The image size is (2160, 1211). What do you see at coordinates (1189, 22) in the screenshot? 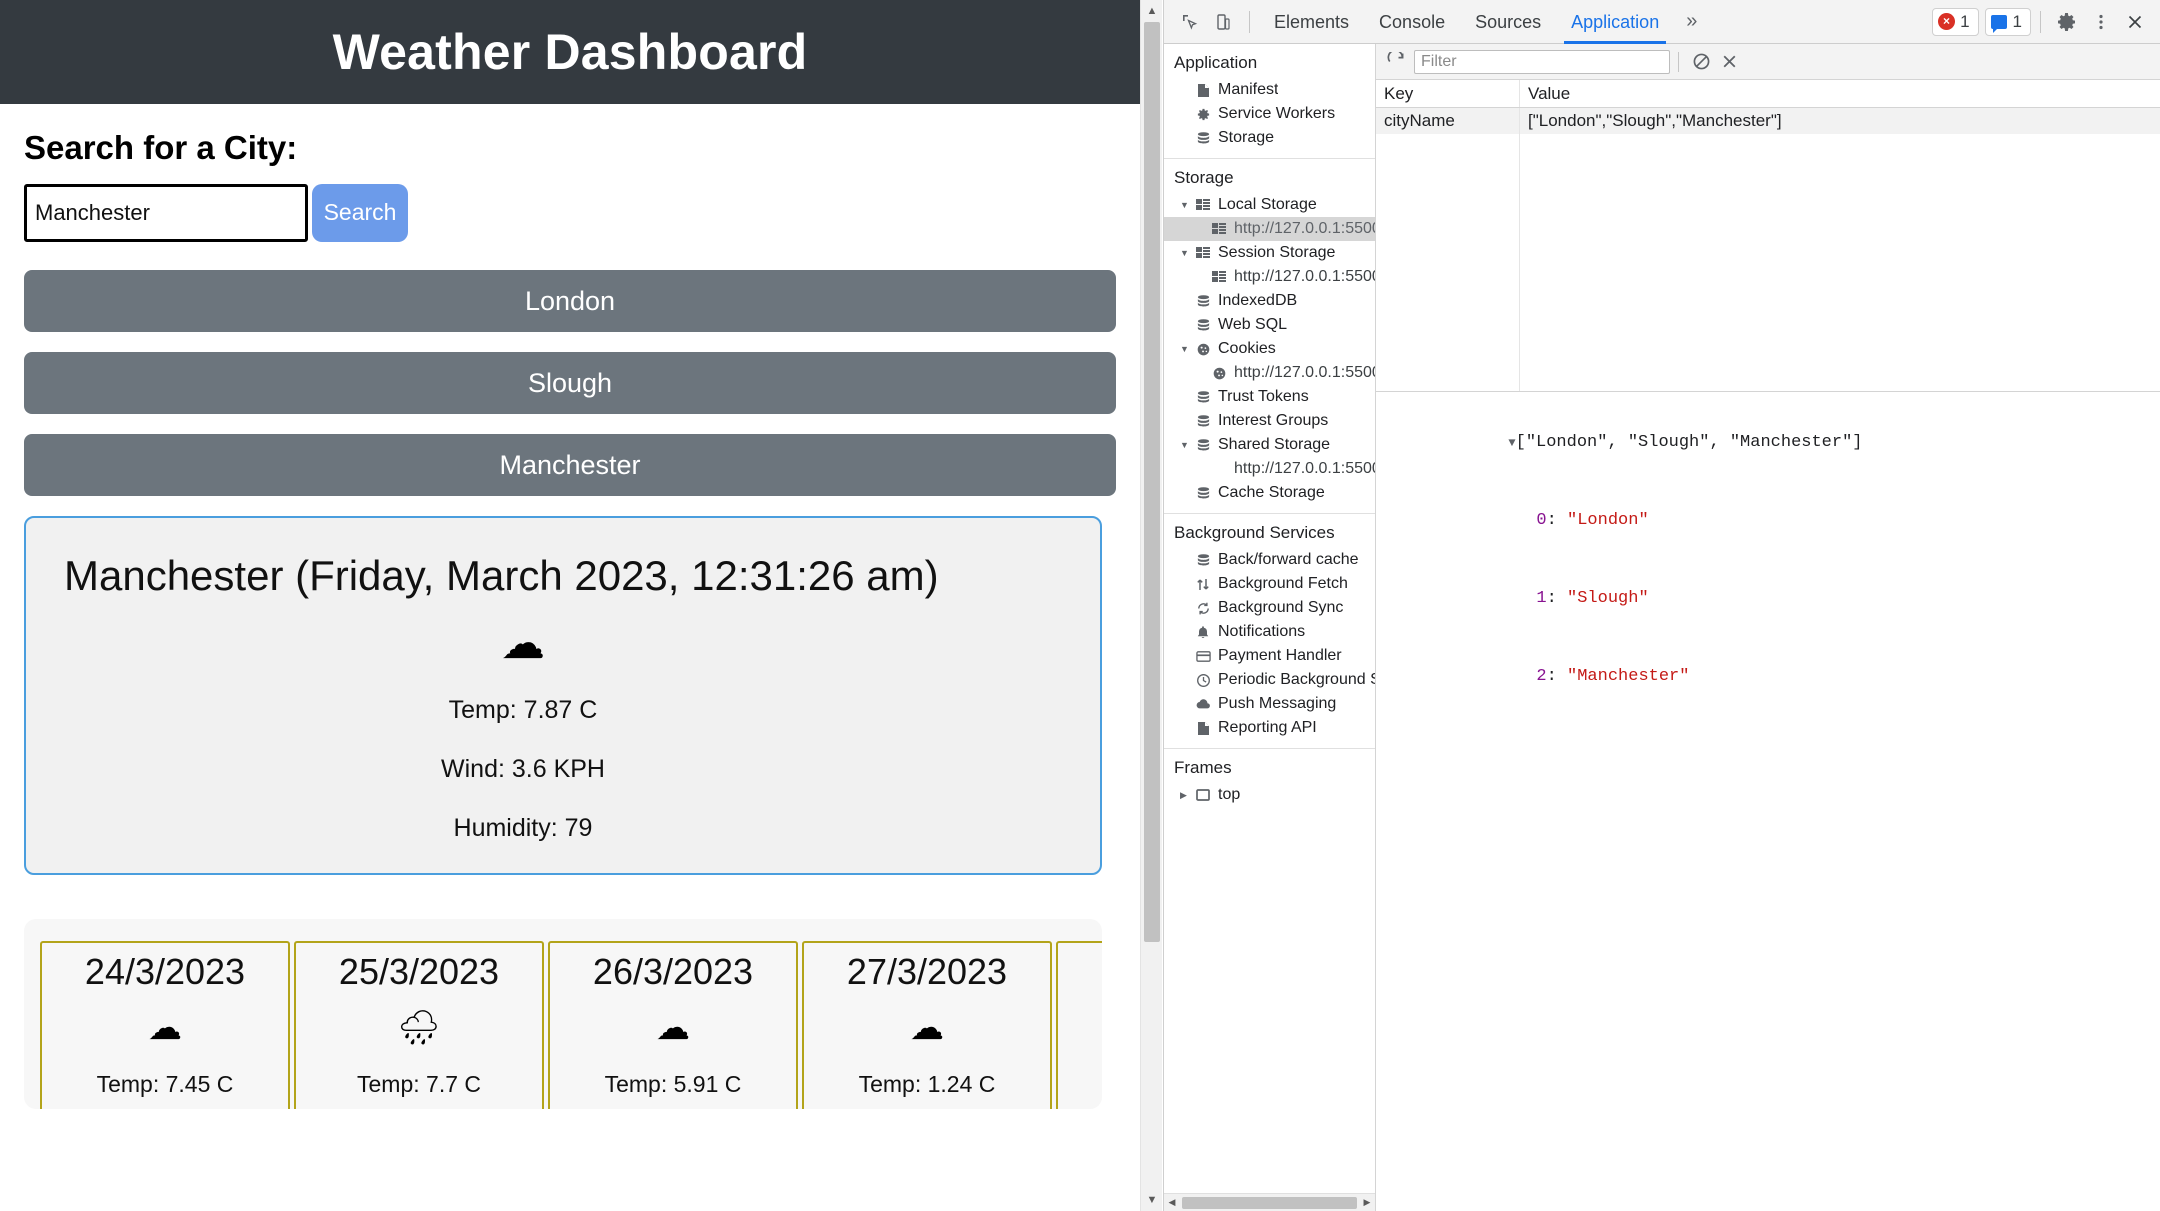
I see `inspect-element-icon` at bounding box center [1189, 22].